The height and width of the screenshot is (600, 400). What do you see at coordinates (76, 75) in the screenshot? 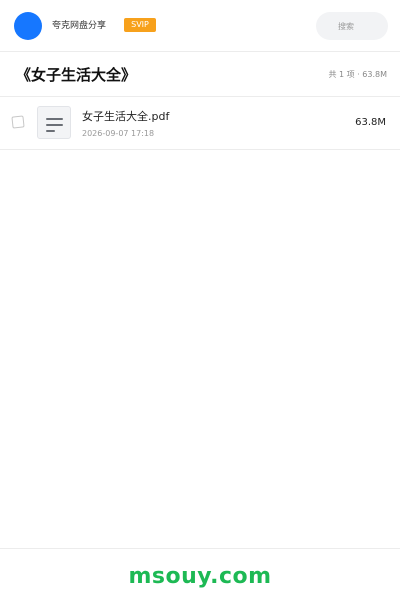
I see `share-title: 《女子生活大全》` at bounding box center [76, 75].